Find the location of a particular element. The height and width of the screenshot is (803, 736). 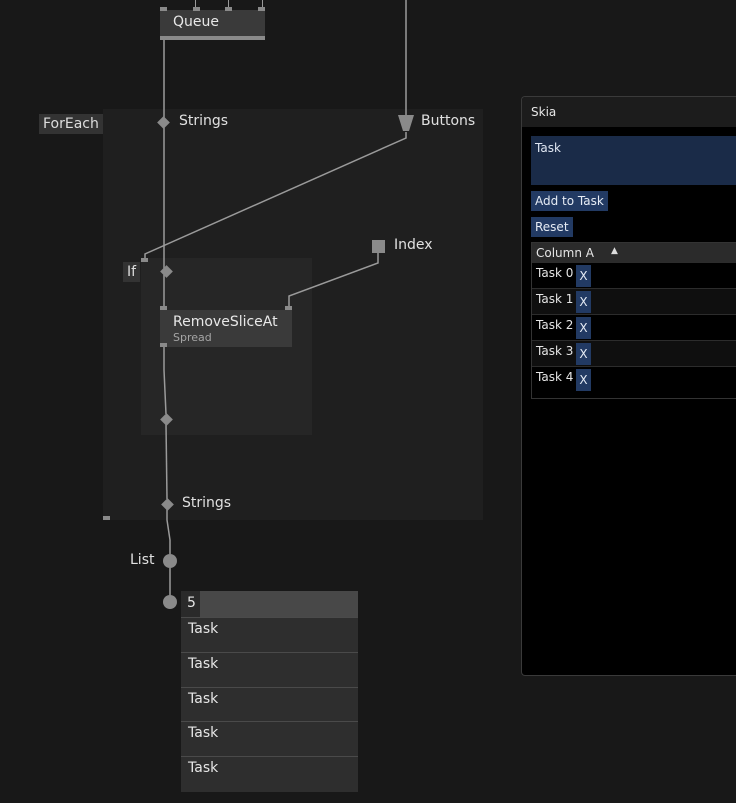

removesliceat-output-pin is located at coordinates (163, 345).